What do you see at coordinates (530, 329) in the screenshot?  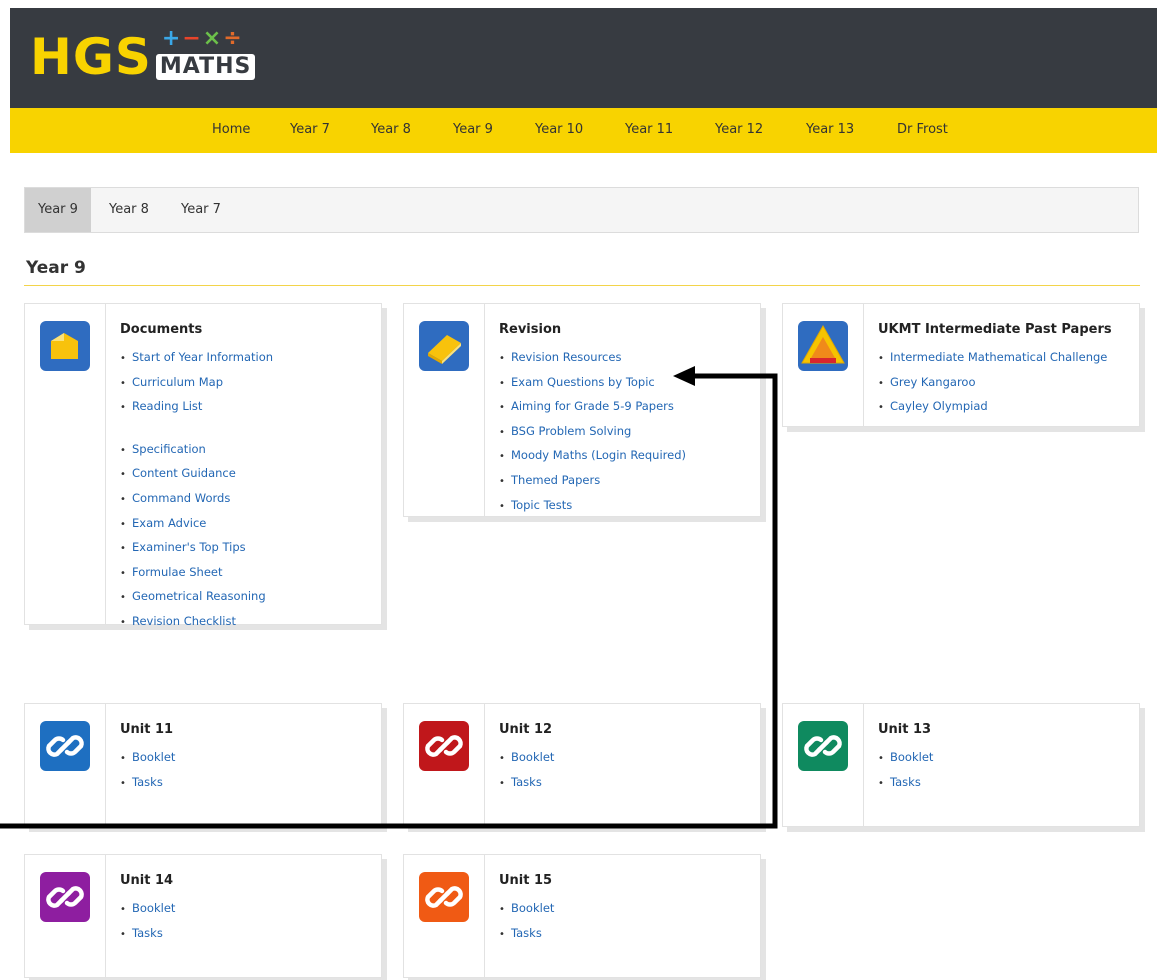 I see `card-title: Revision` at bounding box center [530, 329].